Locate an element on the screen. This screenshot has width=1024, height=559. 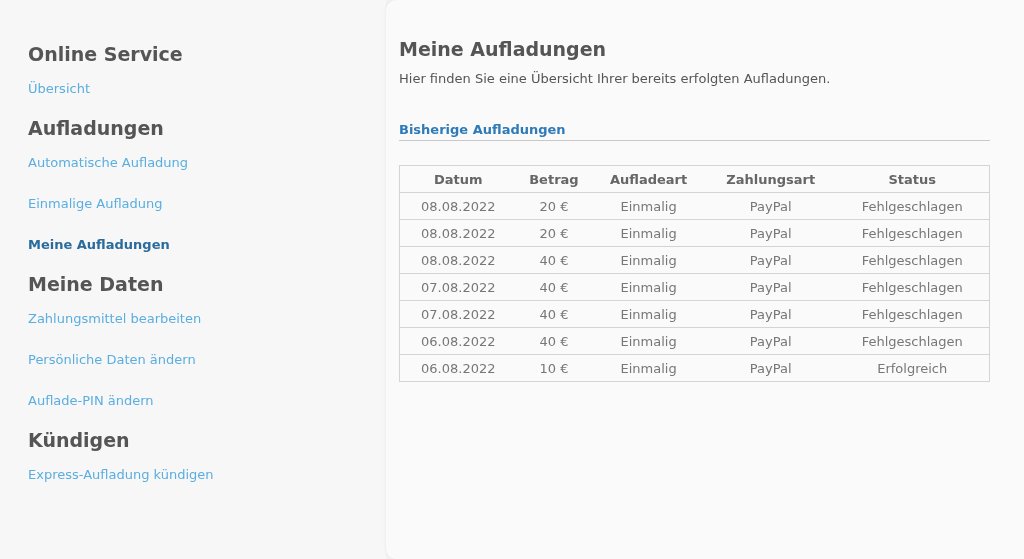
column-header: Betrag is located at coordinates (554, 179).